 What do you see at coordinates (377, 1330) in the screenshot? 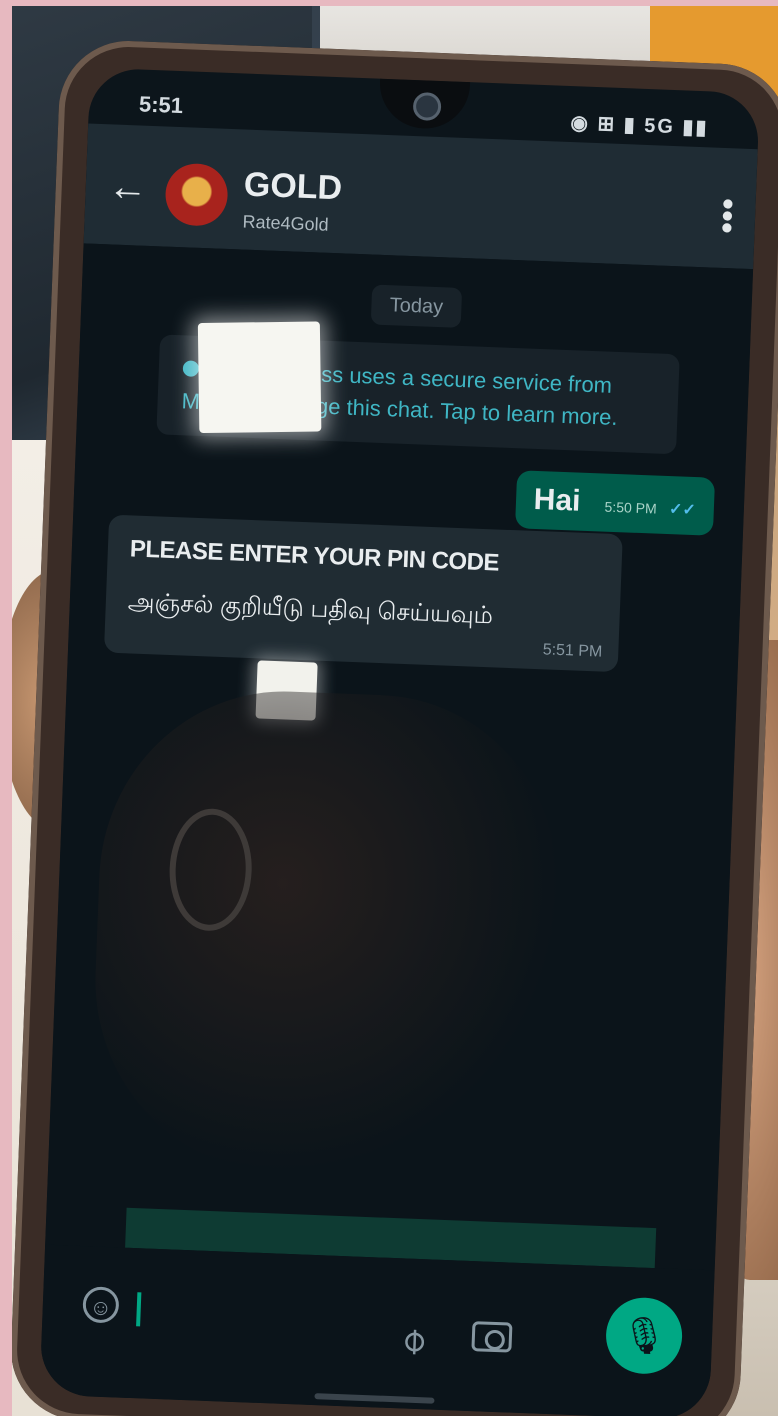
I see `message-input-bar: ☺ ⌀ 🎙` at bounding box center [377, 1330].